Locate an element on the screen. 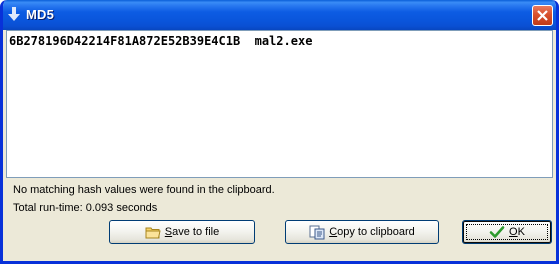  clipboard-icon is located at coordinates (317, 232).